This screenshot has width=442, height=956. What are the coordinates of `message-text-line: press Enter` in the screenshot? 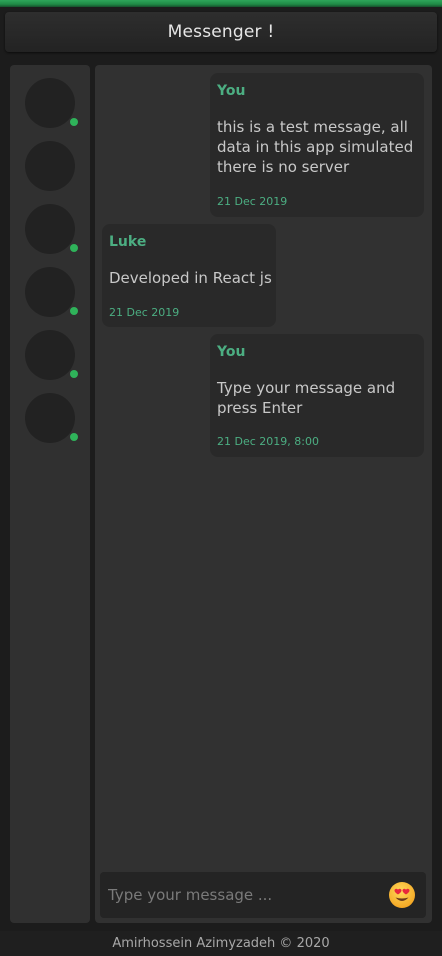 It's located at (260, 408).